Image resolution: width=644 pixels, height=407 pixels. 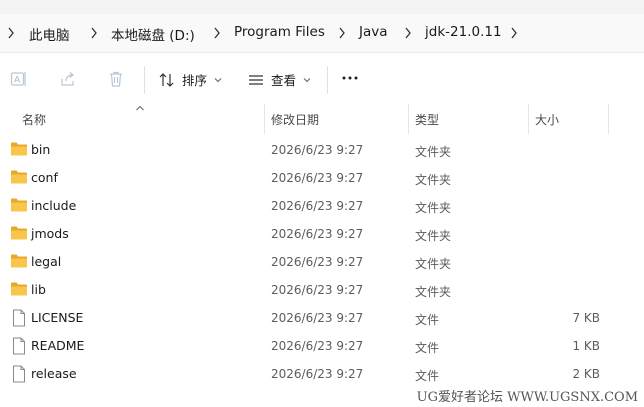 What do you see at coordinates (44, 177) in the screenshot?
I see `file-name: conf` at bounding box center [44, 177].